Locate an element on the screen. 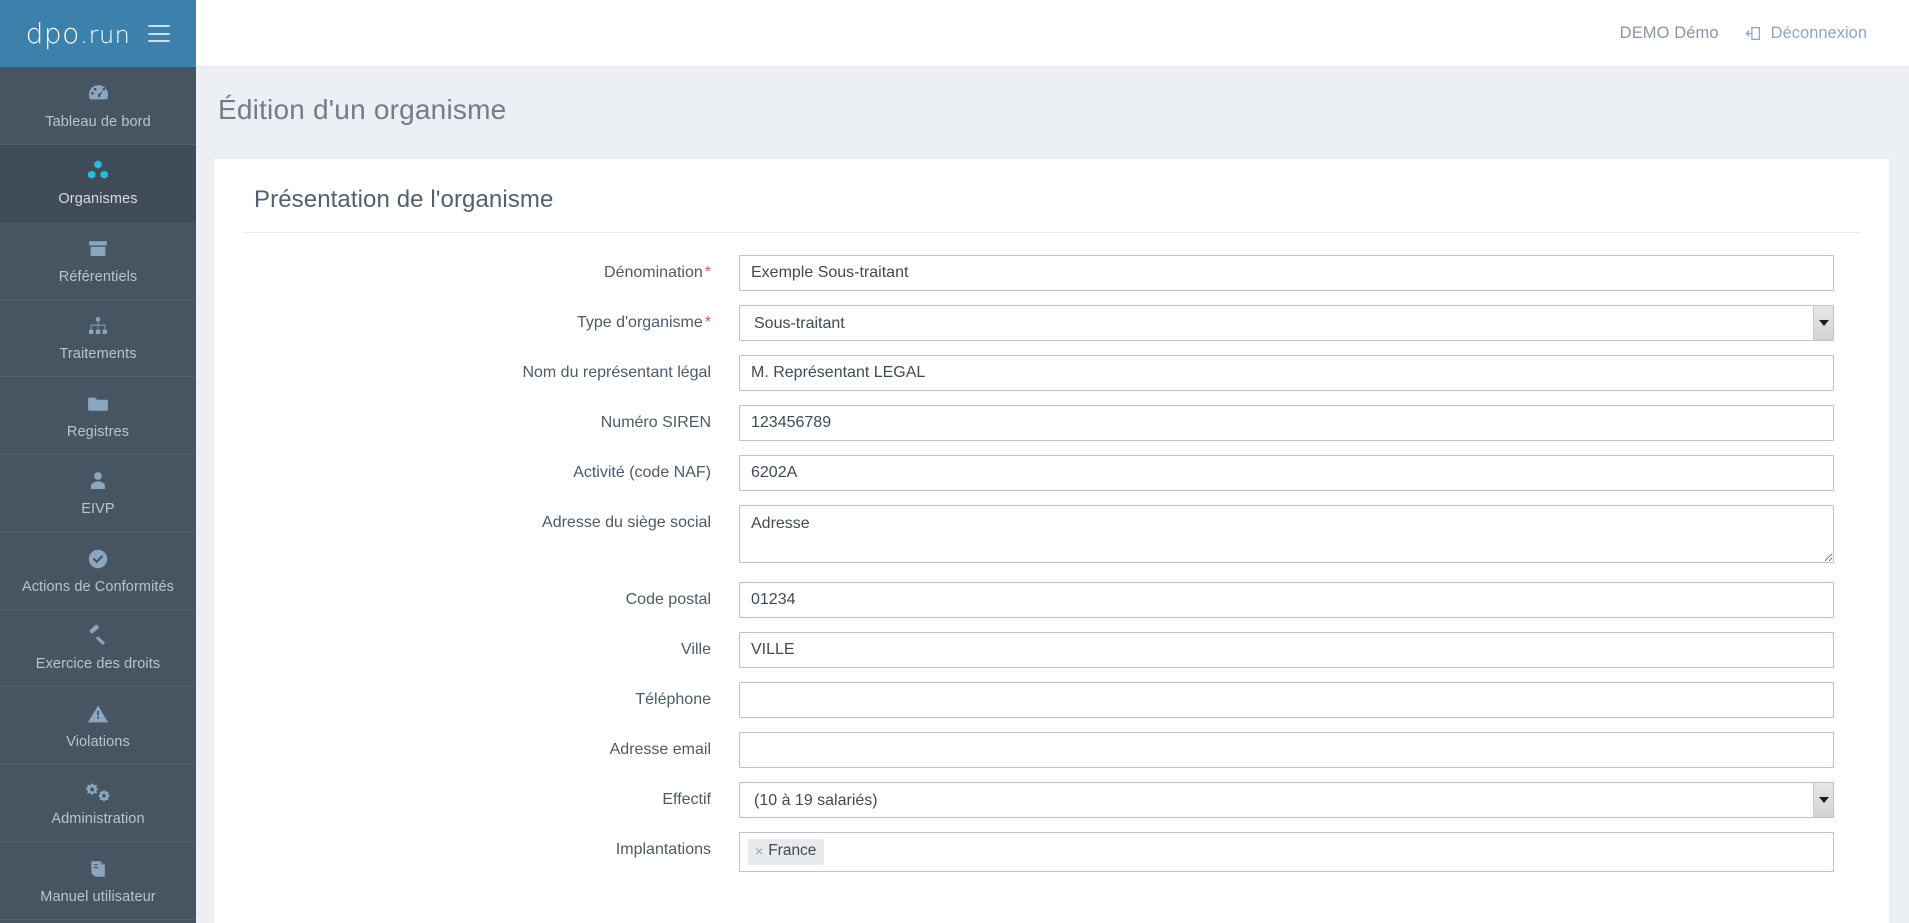 The image size is (1909, 923). select-wrap-effectif: (10 à 19 salariés) is located at coordinates (1286, 800).